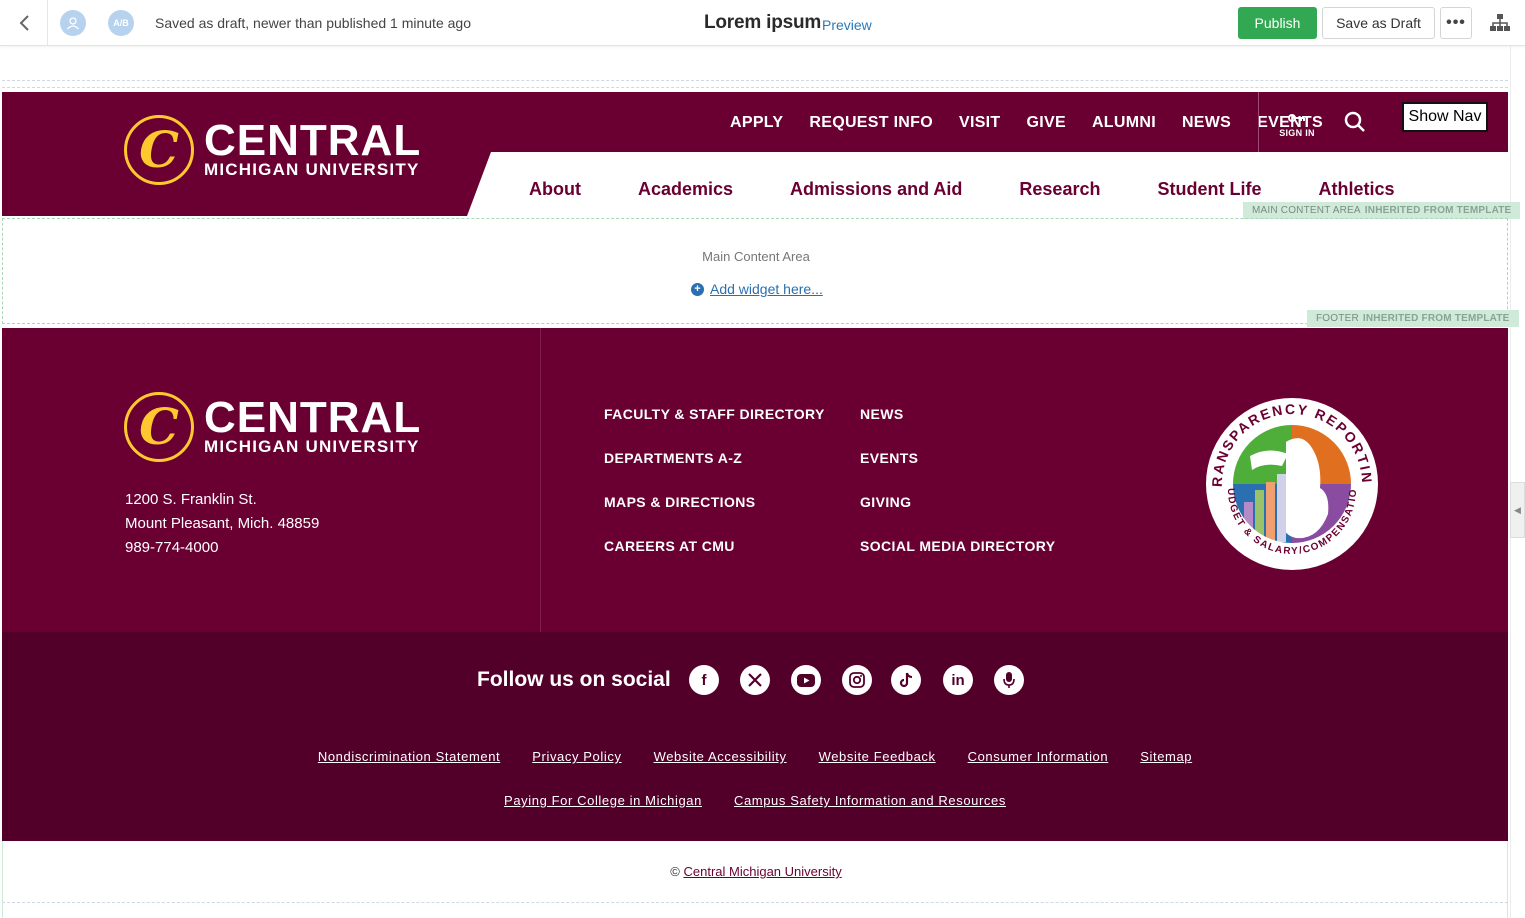  What do you see at coordinates (121, 23) in the screenshot?
I see `ab-test-avatar: A/B` at bounding box center [121, 23].